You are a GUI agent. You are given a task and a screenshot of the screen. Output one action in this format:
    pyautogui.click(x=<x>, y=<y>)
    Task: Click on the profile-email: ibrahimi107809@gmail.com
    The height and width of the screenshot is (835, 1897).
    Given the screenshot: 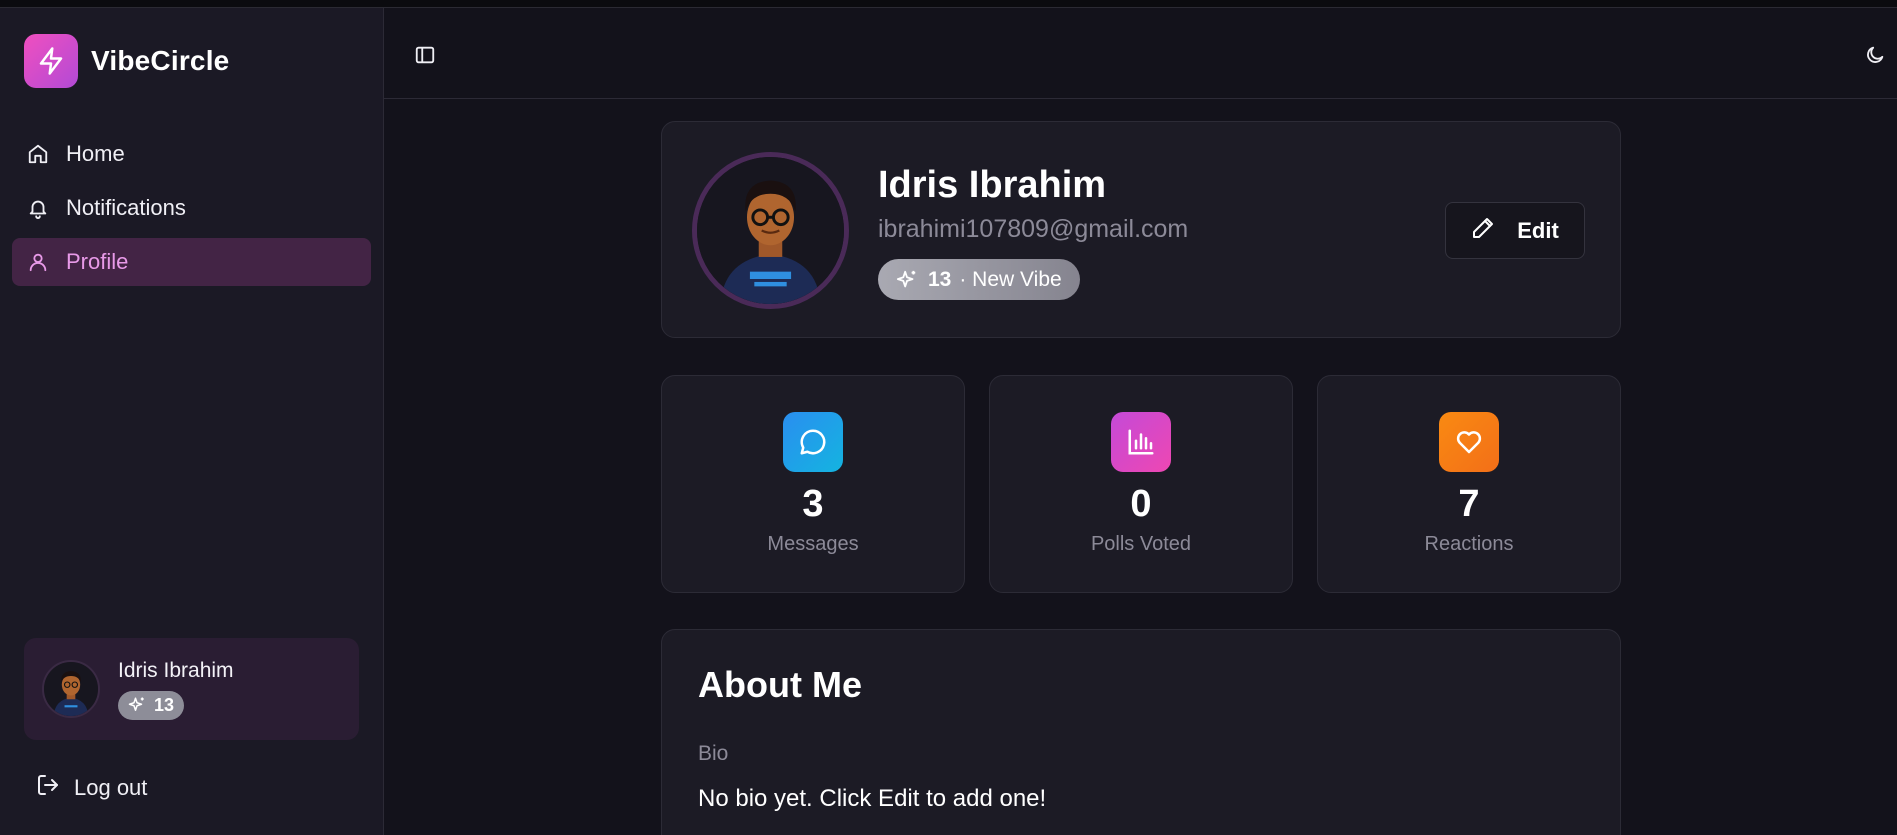 What is the action you would take?
    pyautogui.click(x=1033, y=229)
    